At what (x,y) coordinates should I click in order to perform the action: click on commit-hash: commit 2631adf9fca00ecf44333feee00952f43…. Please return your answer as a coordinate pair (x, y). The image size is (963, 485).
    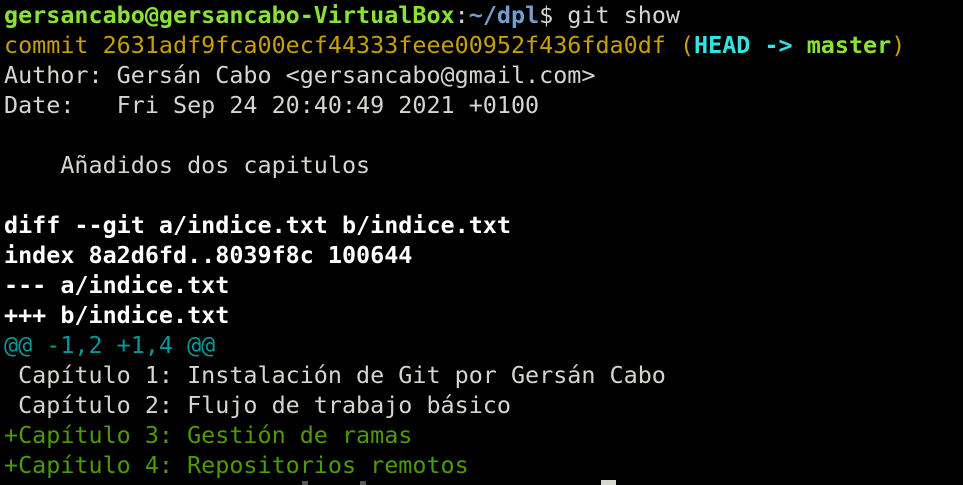
    Looking at the image, I should click on (335, 45).